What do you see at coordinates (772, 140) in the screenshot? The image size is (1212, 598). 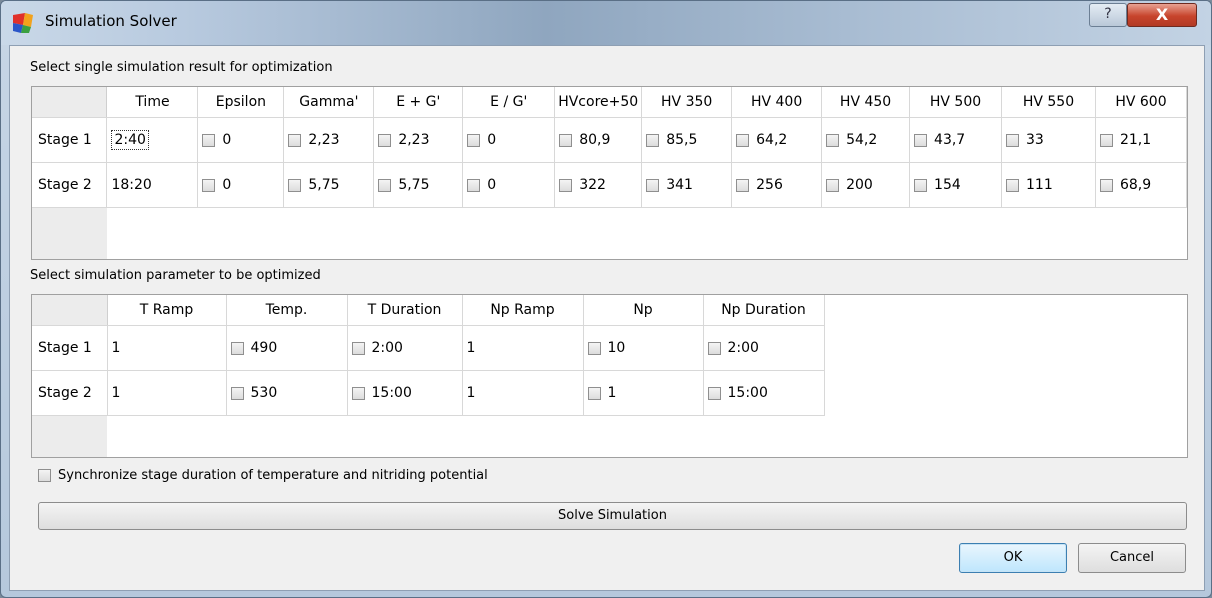 I see `result-value: 64,2` at bounding box center [772, 140].